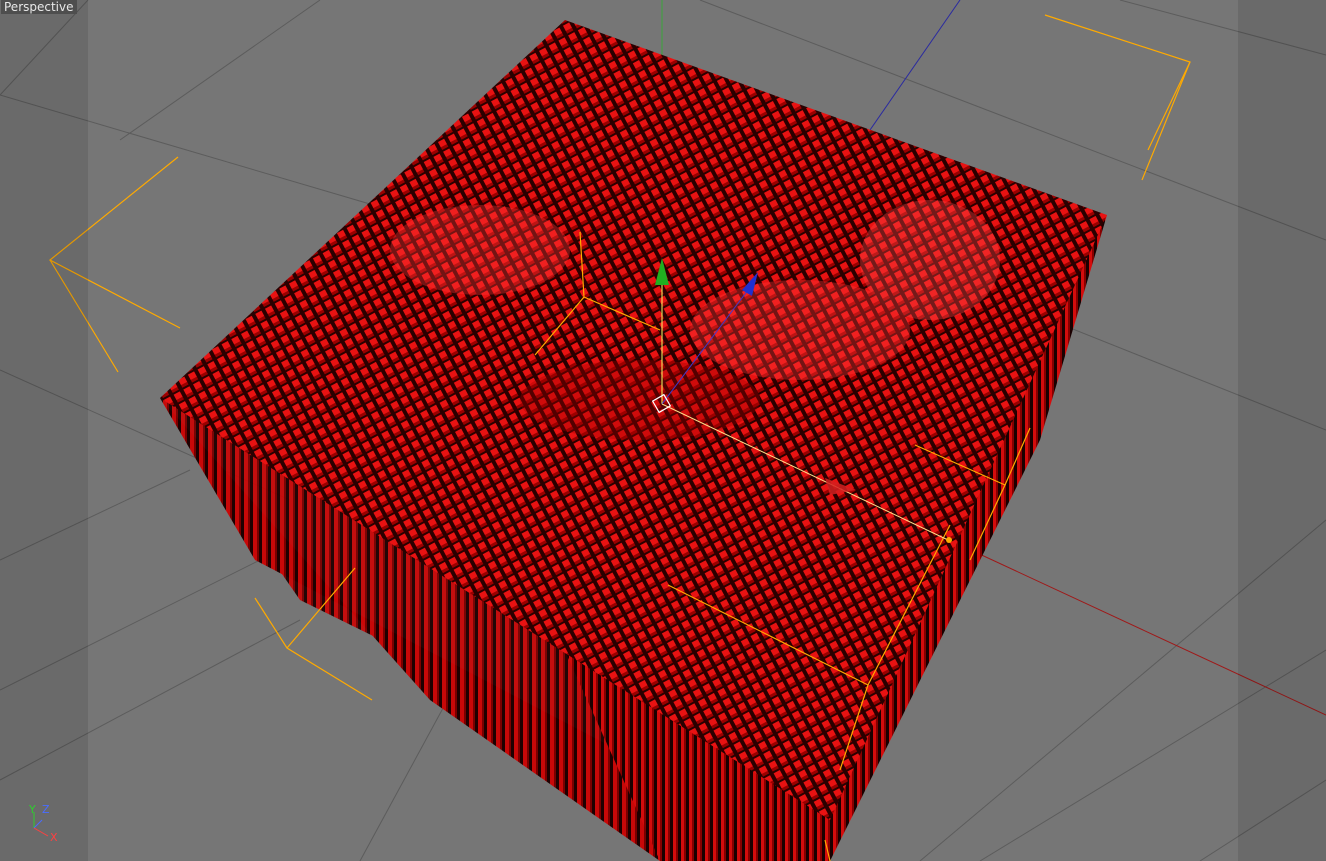  I want to click on viewport-camera-label: Perspective, so click(39, 7).